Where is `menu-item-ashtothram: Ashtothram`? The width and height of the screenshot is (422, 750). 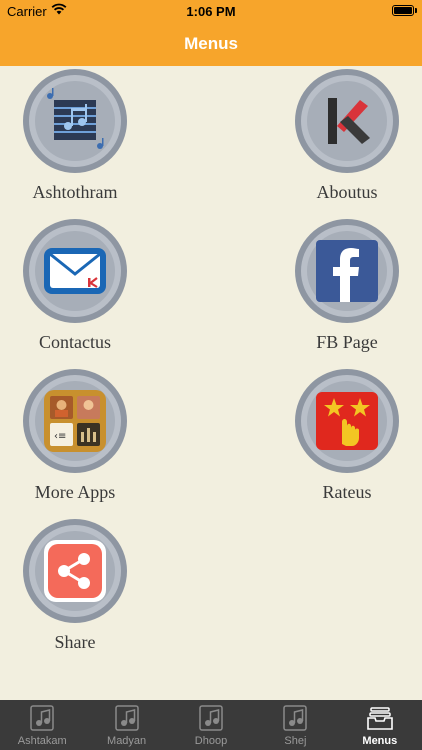 menu-item-ashtothram: Ashtothram is located at coordinates (75, 134).